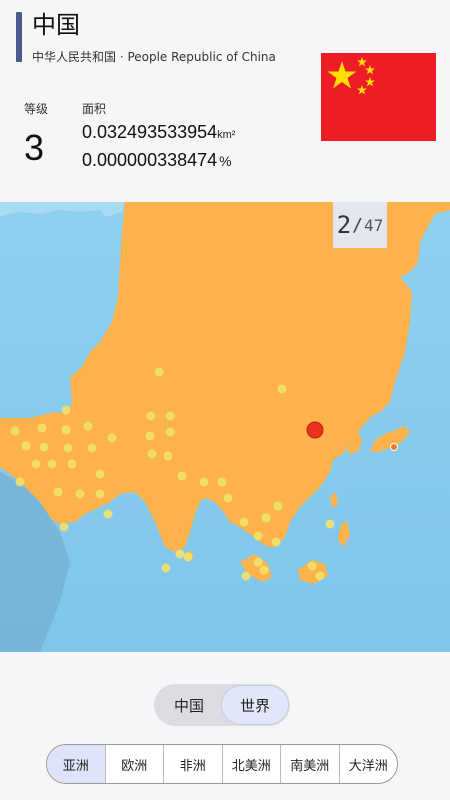 The image size is (450, 800). What do you see at coordinates (94, 109) in the screenshot?
I see `area-label: 面积` at bounding box center [94, 109].